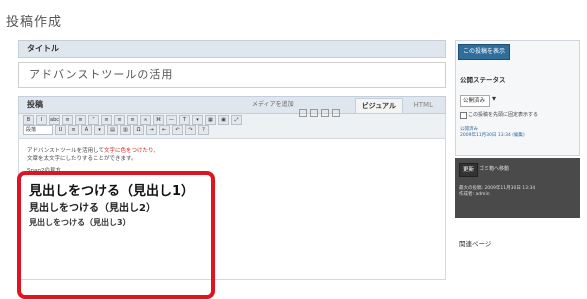 The height and width of the screenshot is (299, 587). What do you see at coordinates (82, 159) in the screenshot?
I see `content-text: 文章を太文字にしたりすることができます。` at bounding box center [82, 159].